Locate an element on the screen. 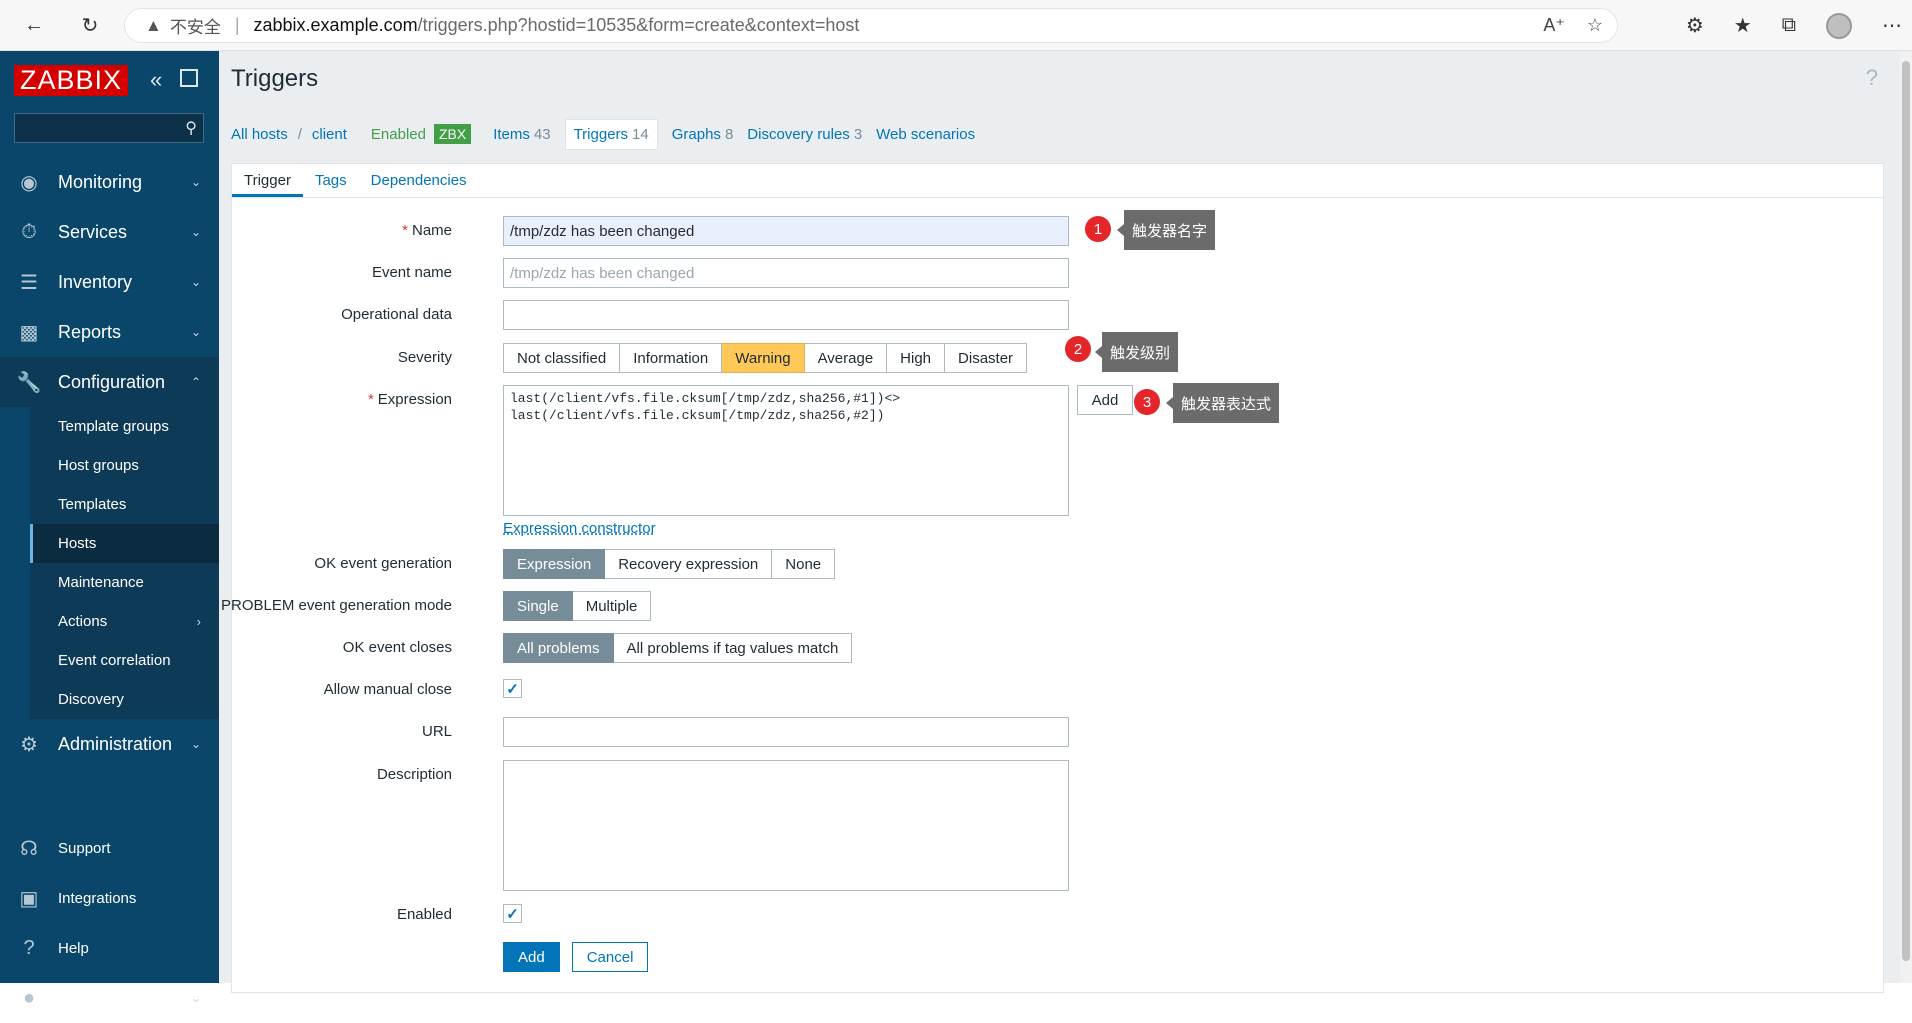  back-icon: ← is located at coordinates (34, 25).